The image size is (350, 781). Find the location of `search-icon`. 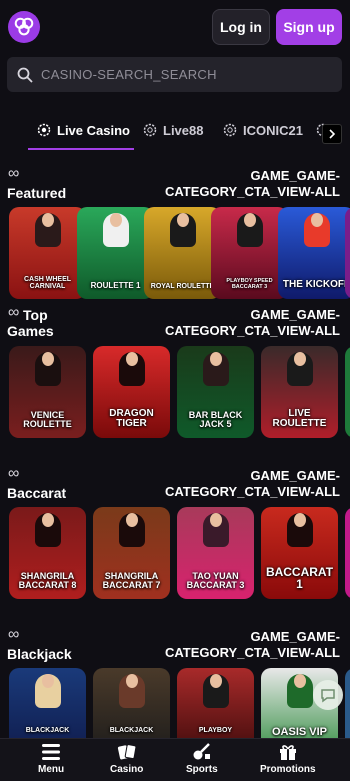

search-icon is located at coordinates (25, 75).